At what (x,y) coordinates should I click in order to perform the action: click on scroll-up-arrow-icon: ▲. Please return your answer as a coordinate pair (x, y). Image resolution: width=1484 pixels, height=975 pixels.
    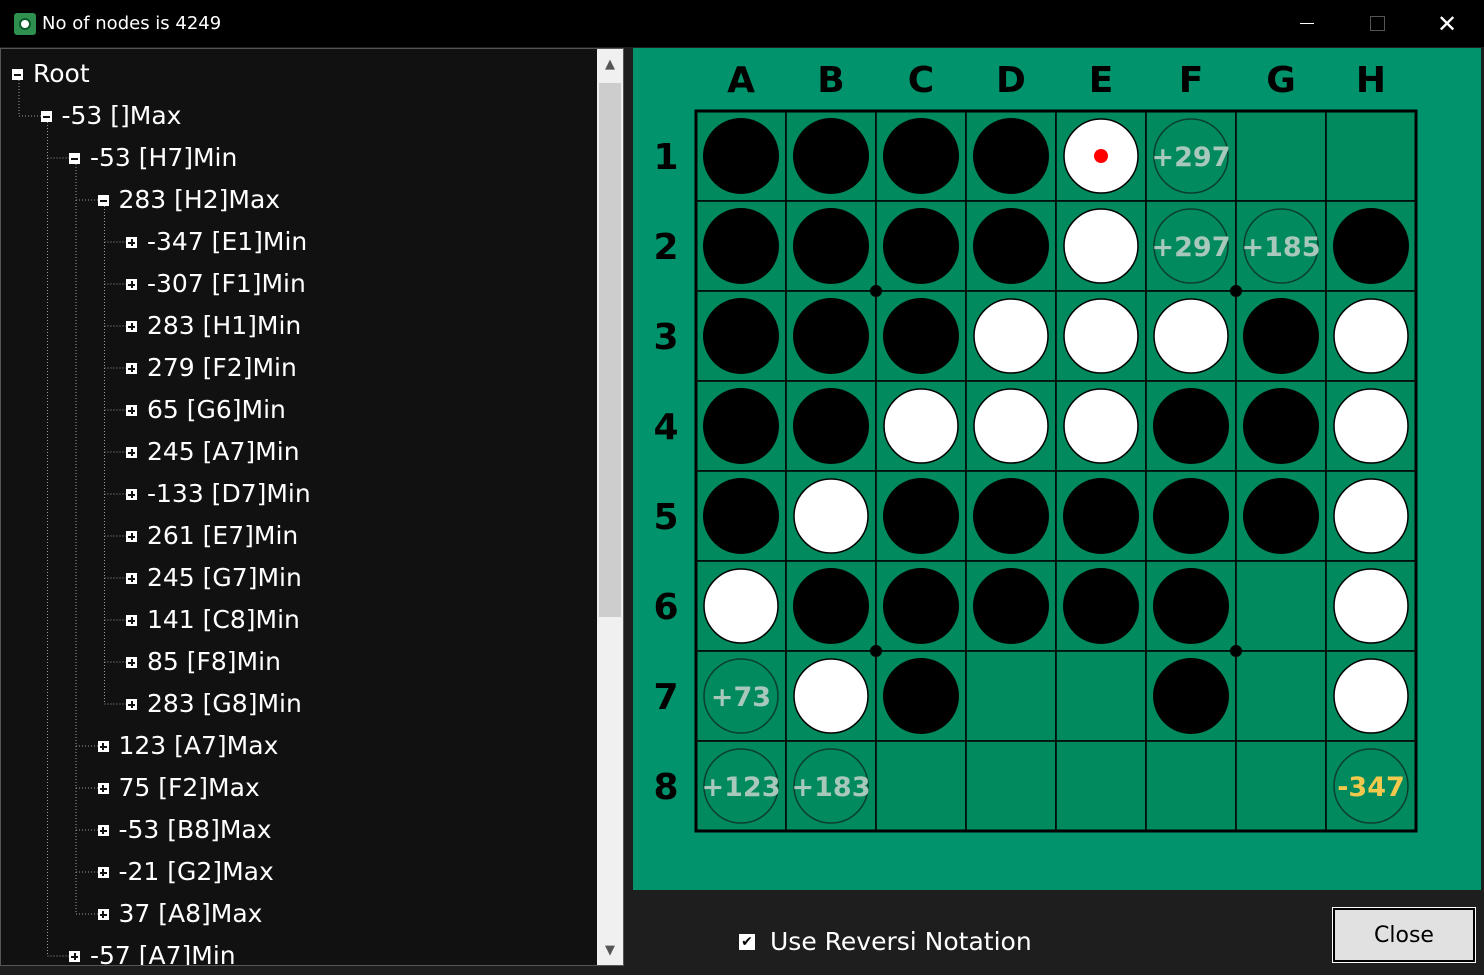
    Looking at the image, I should click on (610, 64).